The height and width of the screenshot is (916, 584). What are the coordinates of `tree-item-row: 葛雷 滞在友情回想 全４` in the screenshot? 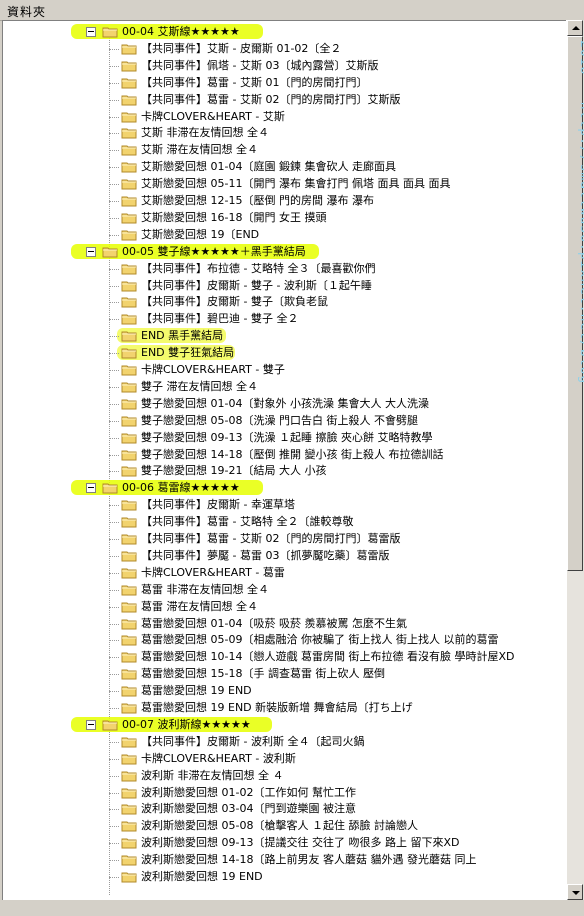 It's located at (285, 606).